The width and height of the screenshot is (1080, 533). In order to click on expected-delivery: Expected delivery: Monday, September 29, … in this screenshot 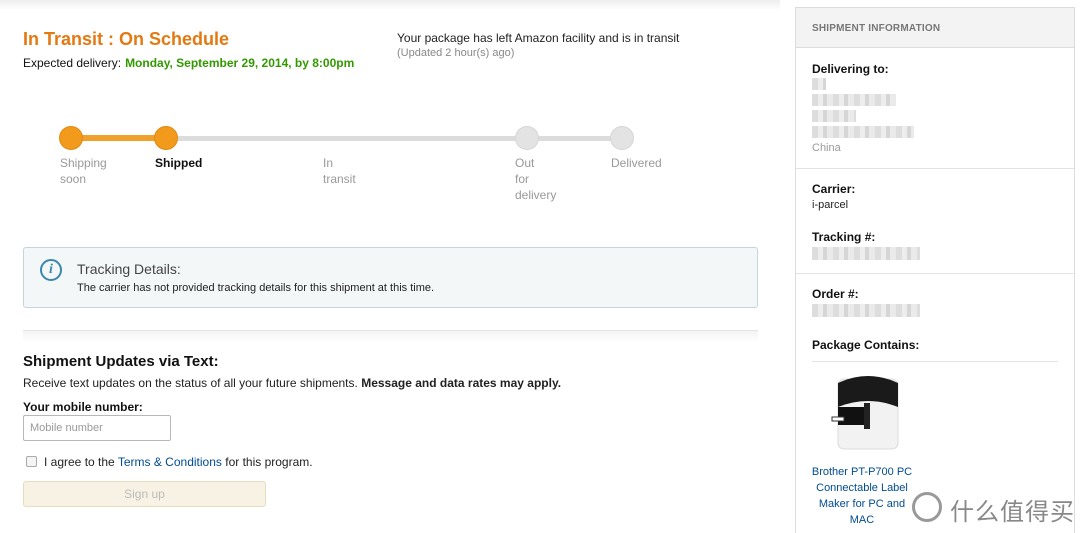, I will do `click(188, 63)`.